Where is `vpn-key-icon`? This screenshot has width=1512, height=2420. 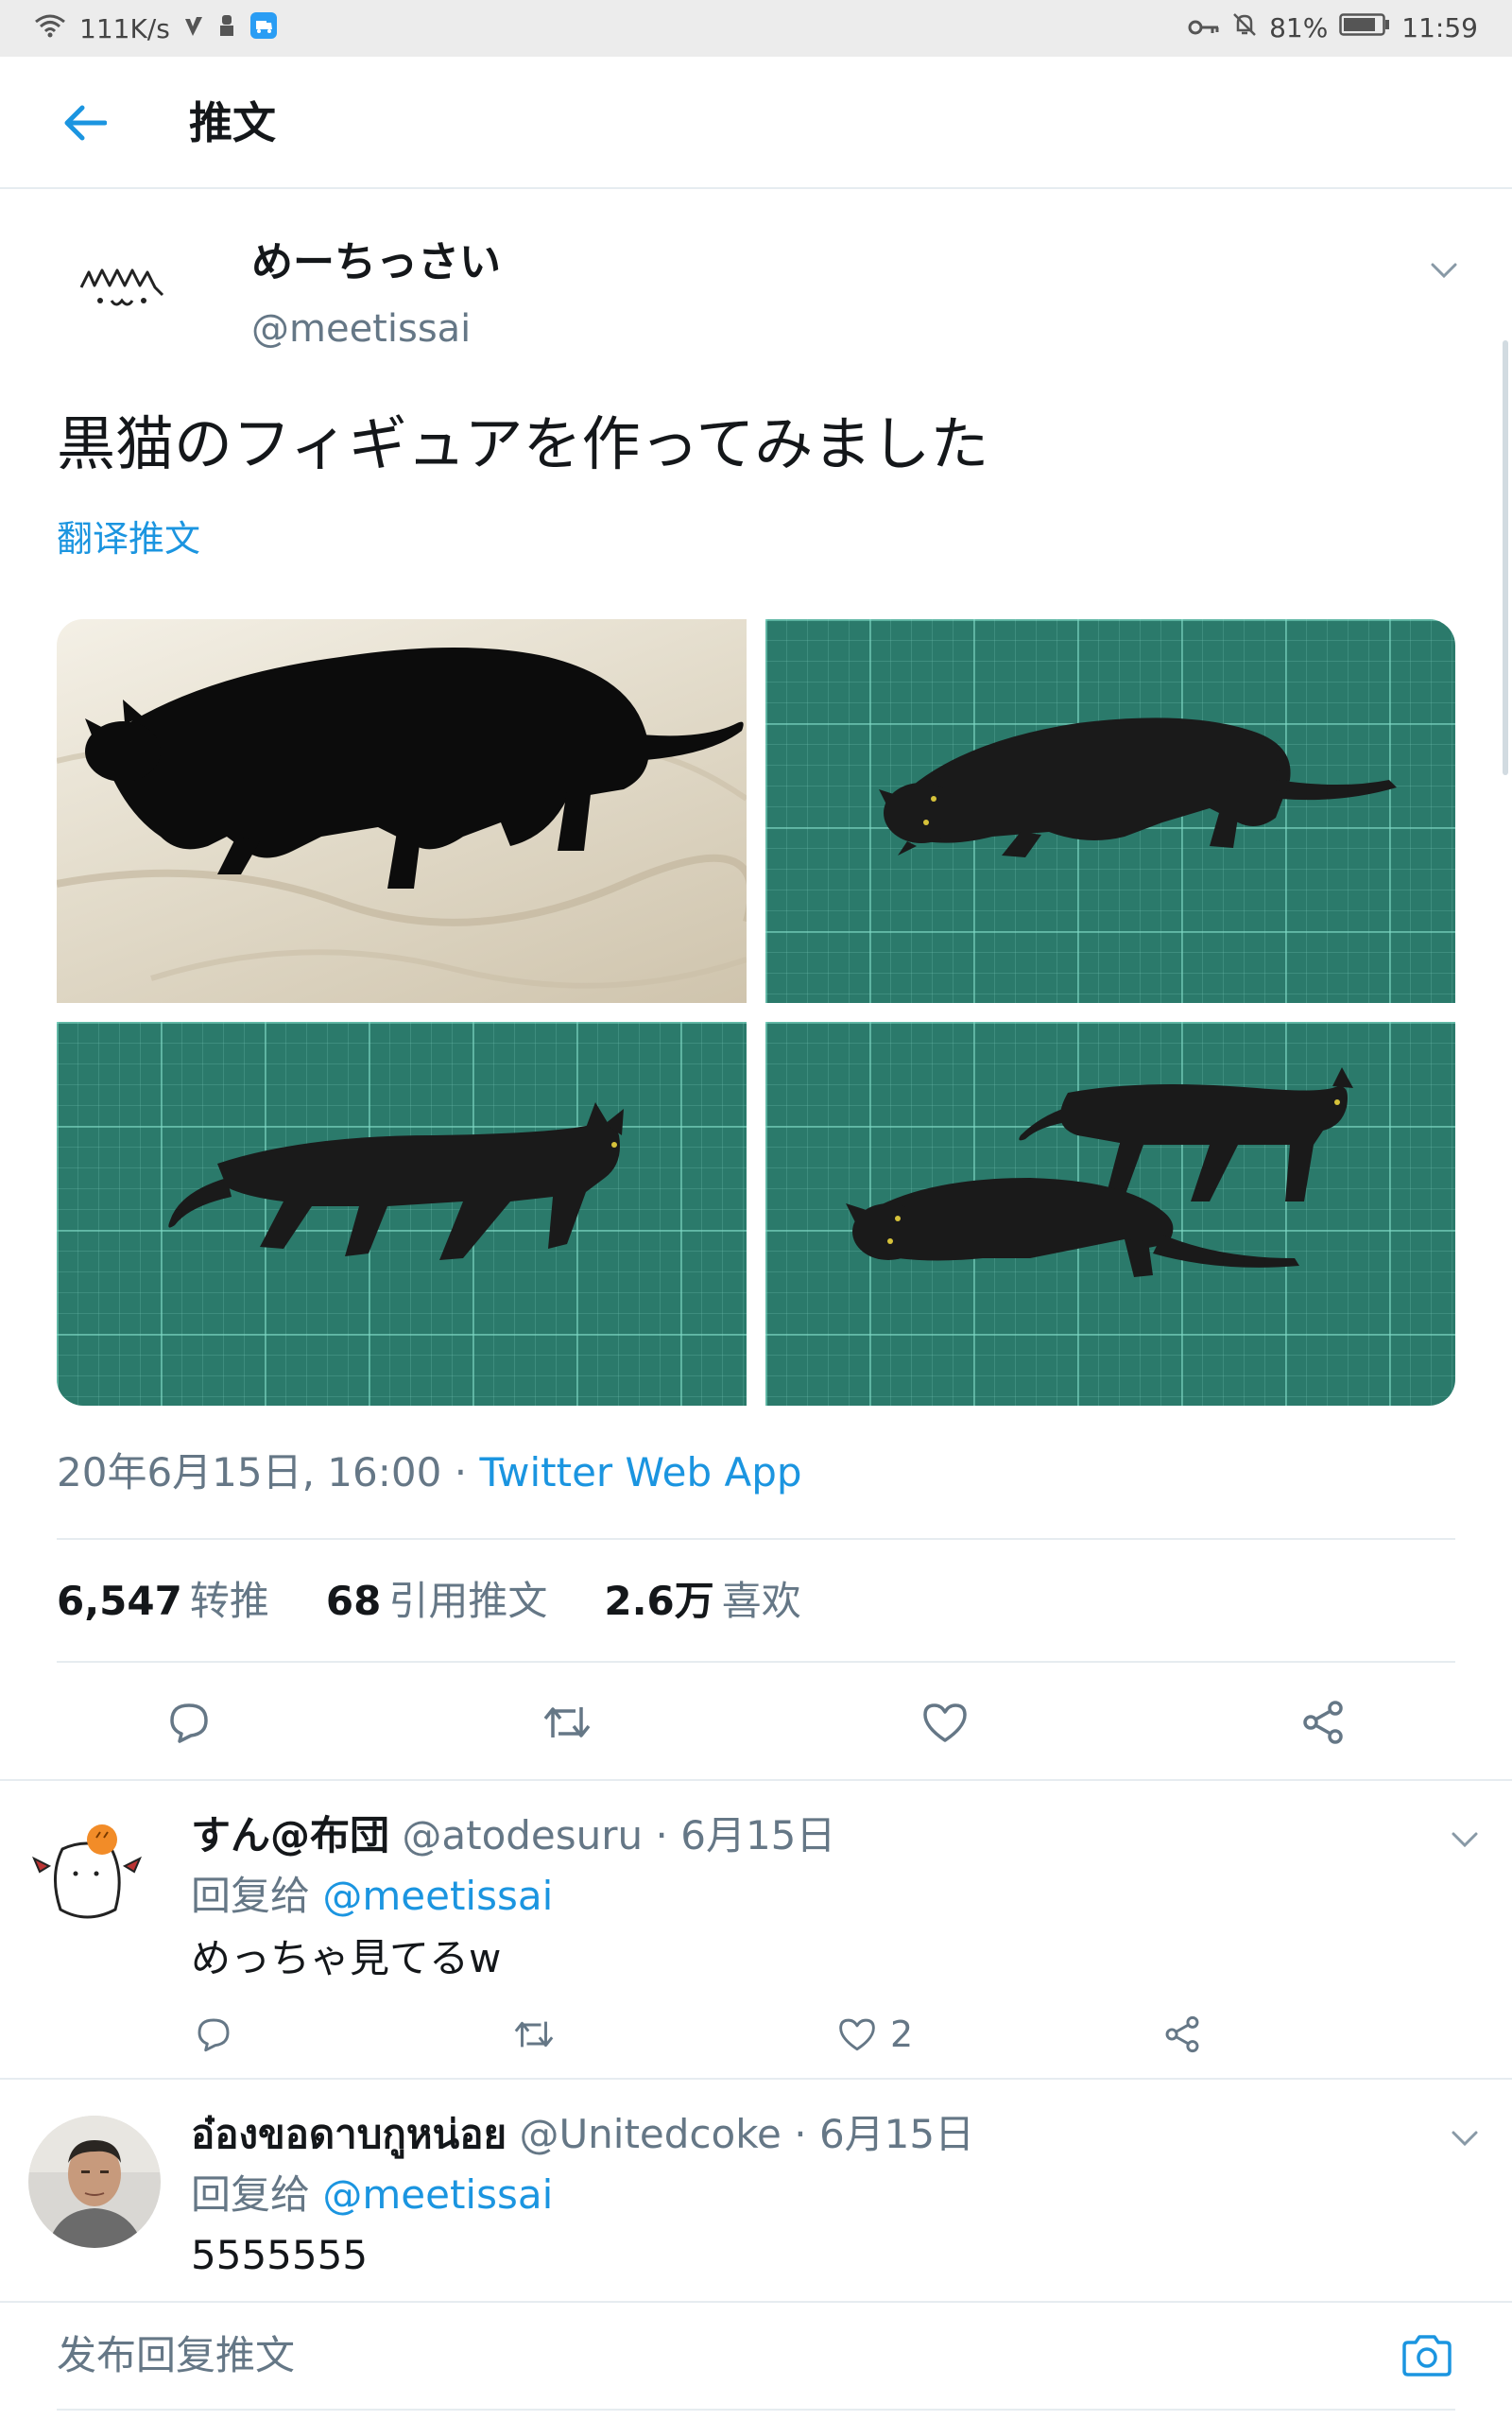 vpn-key-icon is located at coordinates (1204, 28).